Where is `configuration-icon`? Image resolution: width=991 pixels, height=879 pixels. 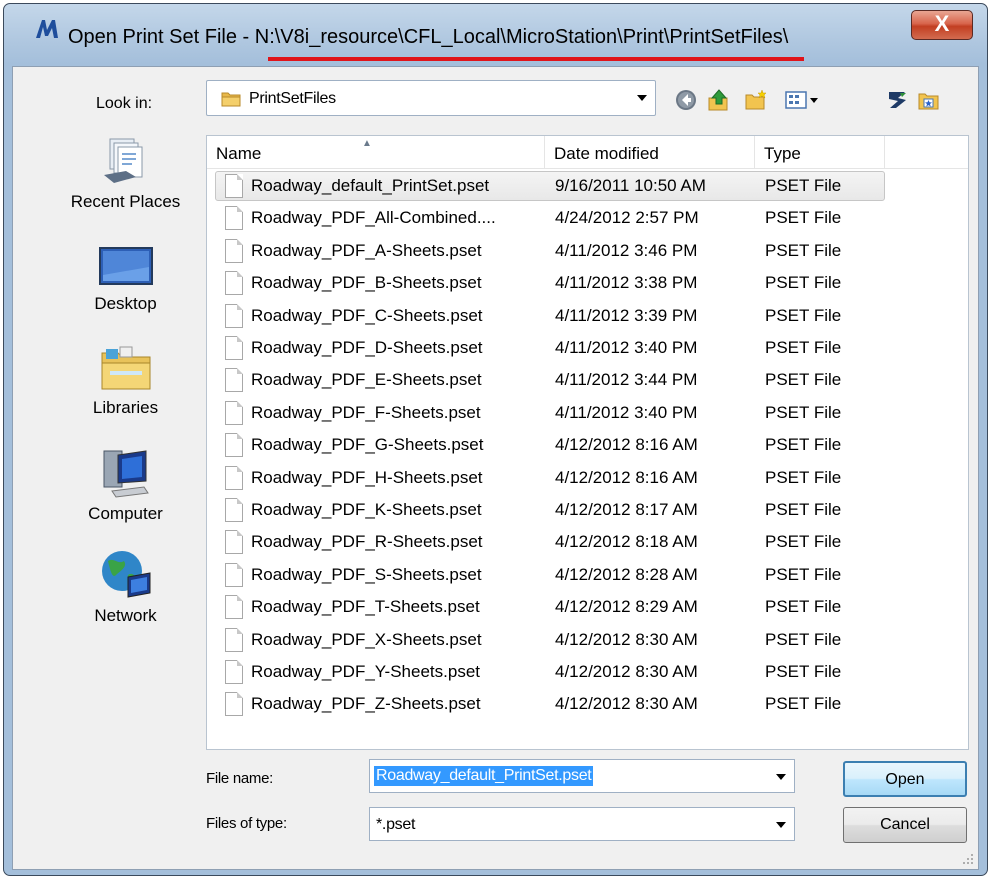 configuration-icon is located at coordinates (897, 100).